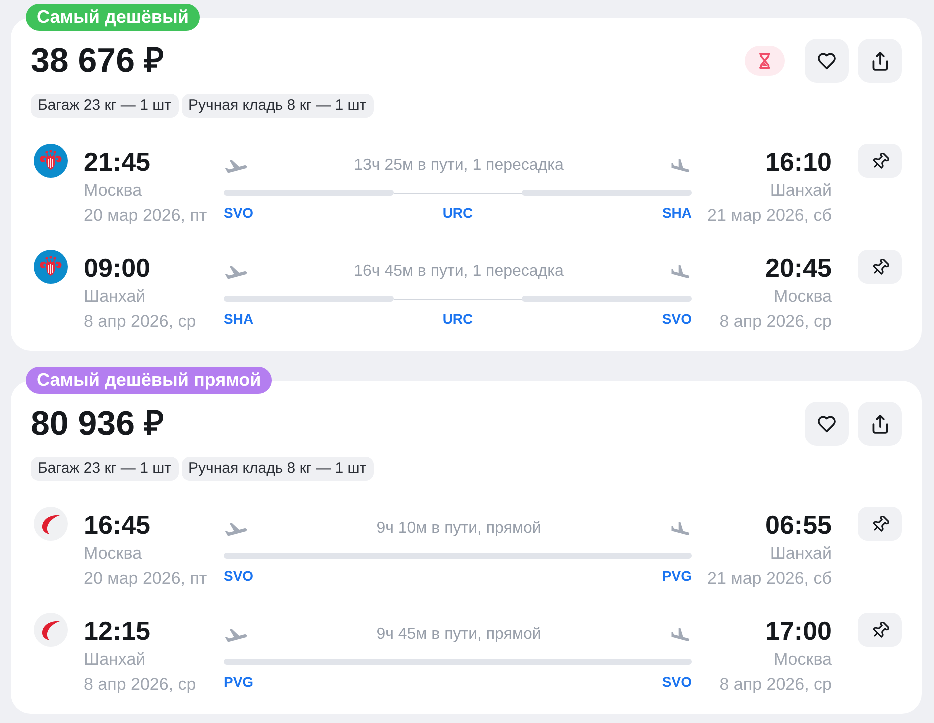 This screenshot has height=723, width=934. Describe the element at coordinates (118, 525) in the screenshot. I see `departure-time: 16:45` at that location.